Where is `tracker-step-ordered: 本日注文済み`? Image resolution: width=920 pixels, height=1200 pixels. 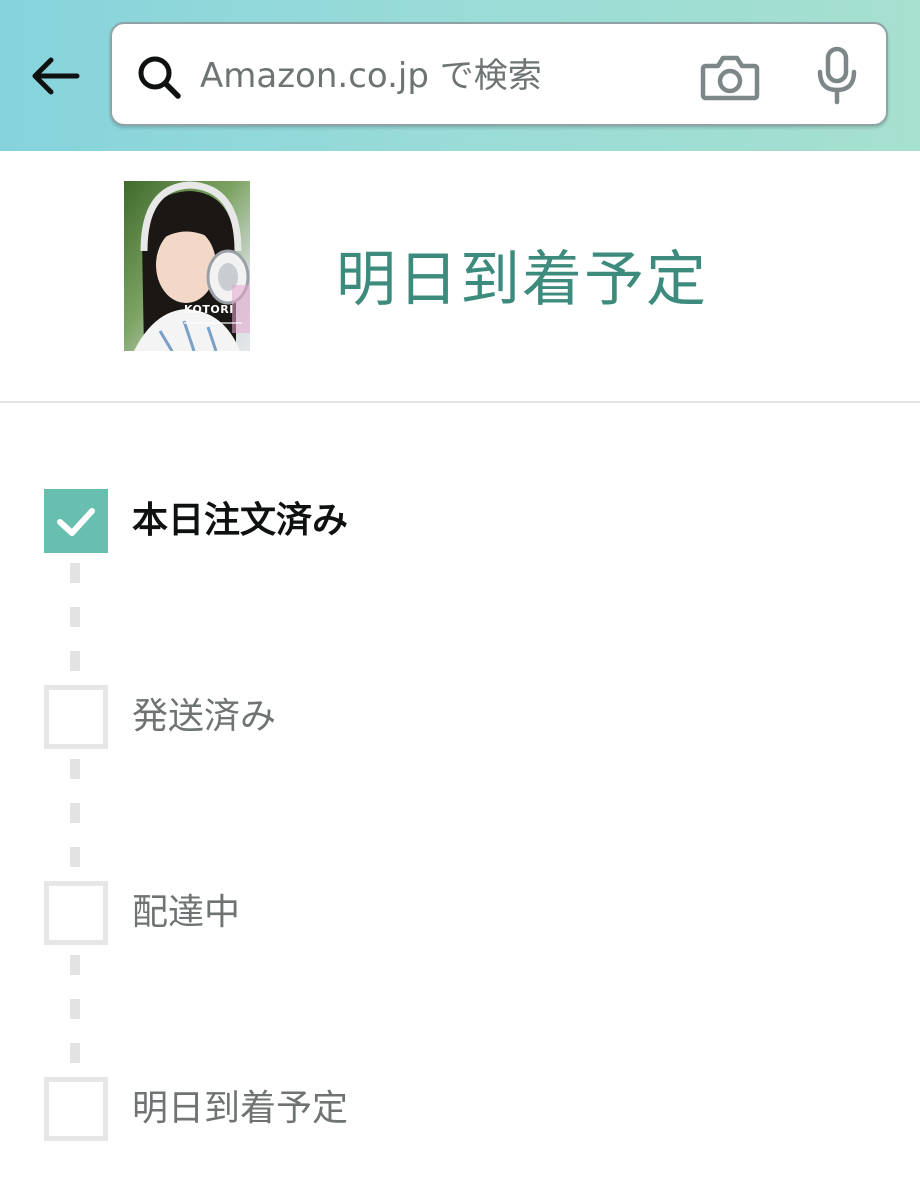 tracker-step-ordered: 本日注文済み is located at coordinates (454, 521).